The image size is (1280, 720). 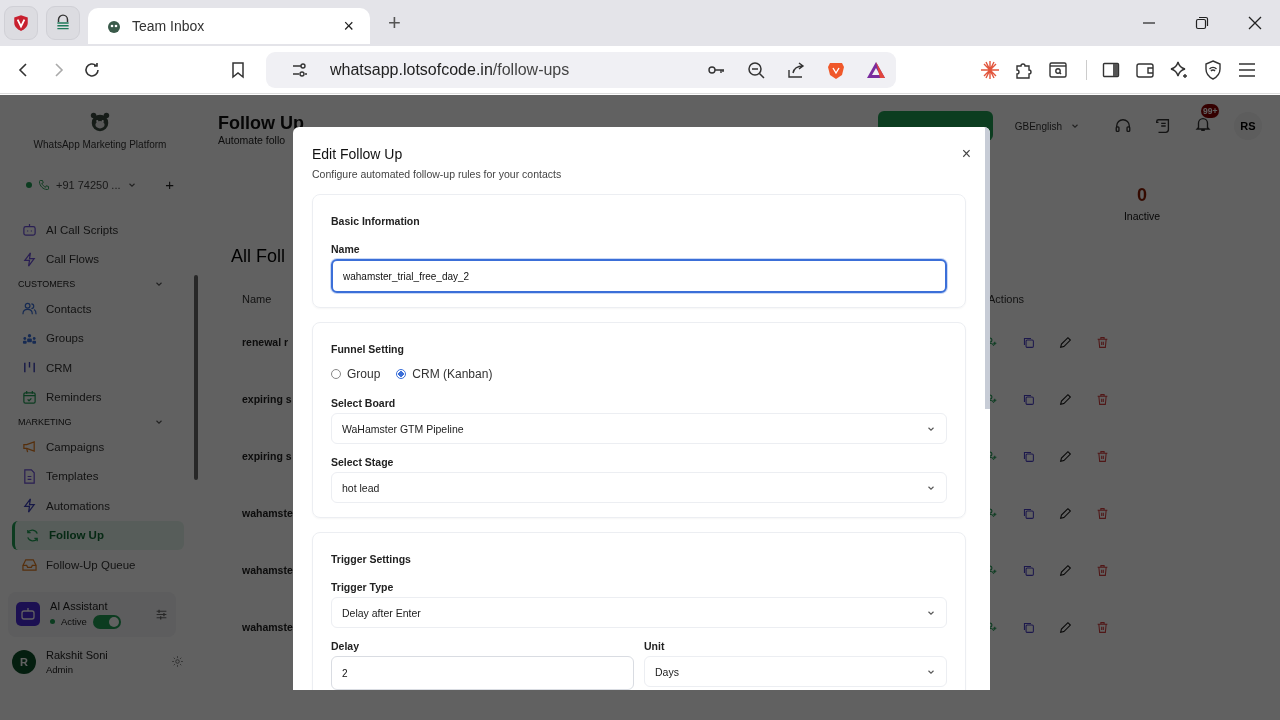 I want to click on radio-option: CRM (Kanban), so click(x=444, y=374).